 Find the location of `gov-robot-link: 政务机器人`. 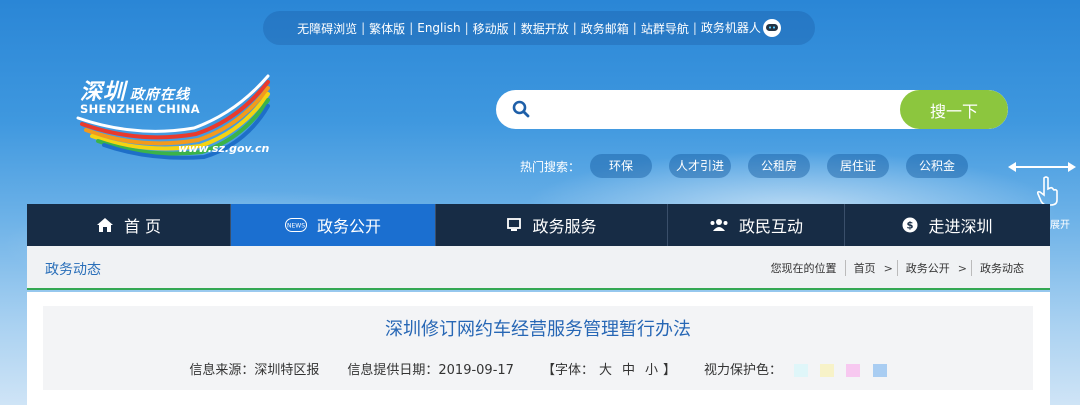

gov-robot-link: 政务机器人 is located at coordinates (741, 28).